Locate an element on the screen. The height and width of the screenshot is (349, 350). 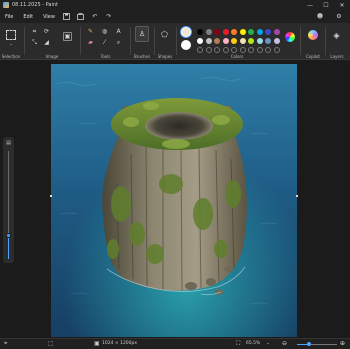
layers-group: ◈ Layers is located at coordinates (337, 41).